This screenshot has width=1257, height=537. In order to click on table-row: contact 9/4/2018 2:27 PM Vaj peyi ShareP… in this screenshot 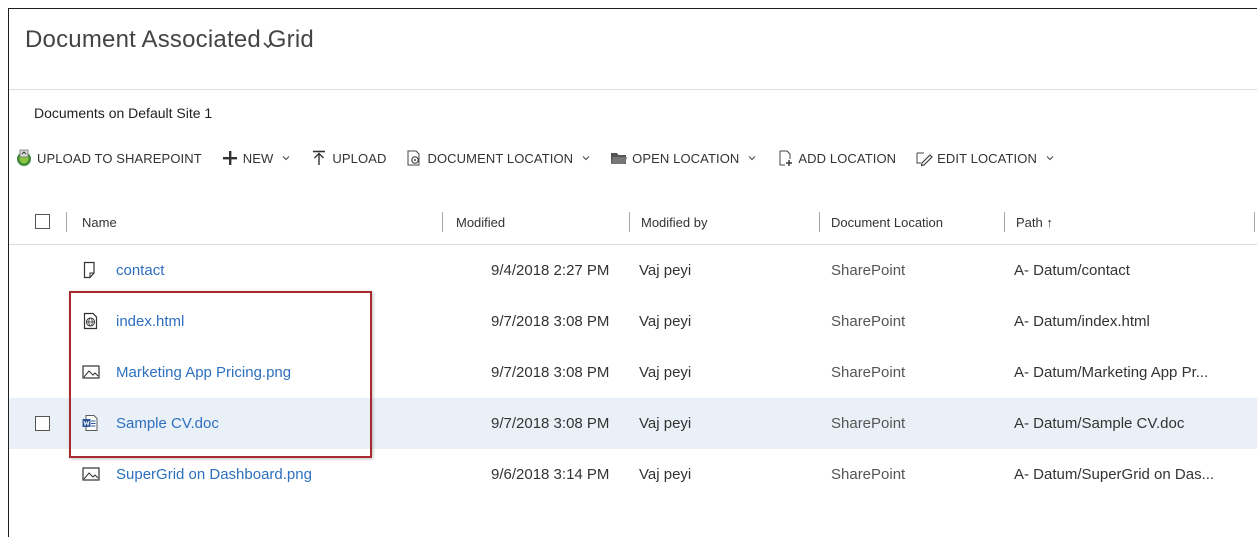, I will do `click(633, 270)`.